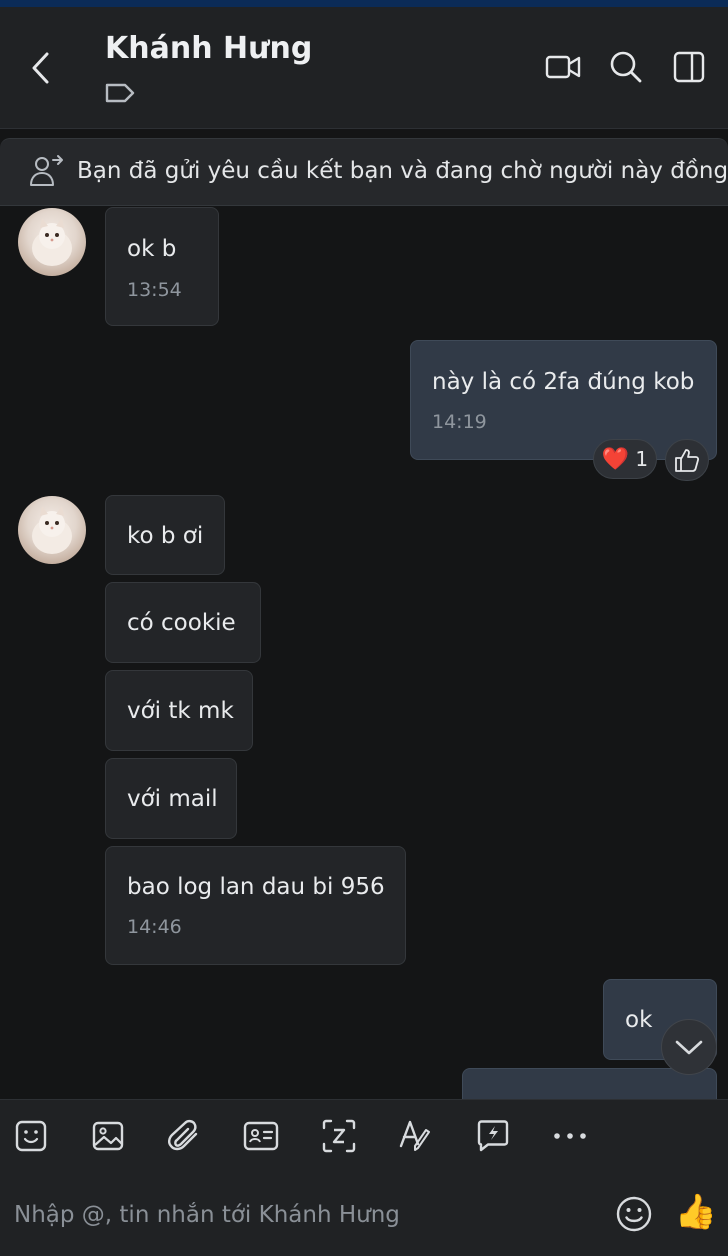 This screenshot has width=728, height=1256. I want to click on emoji-button, so click(634, 1214).